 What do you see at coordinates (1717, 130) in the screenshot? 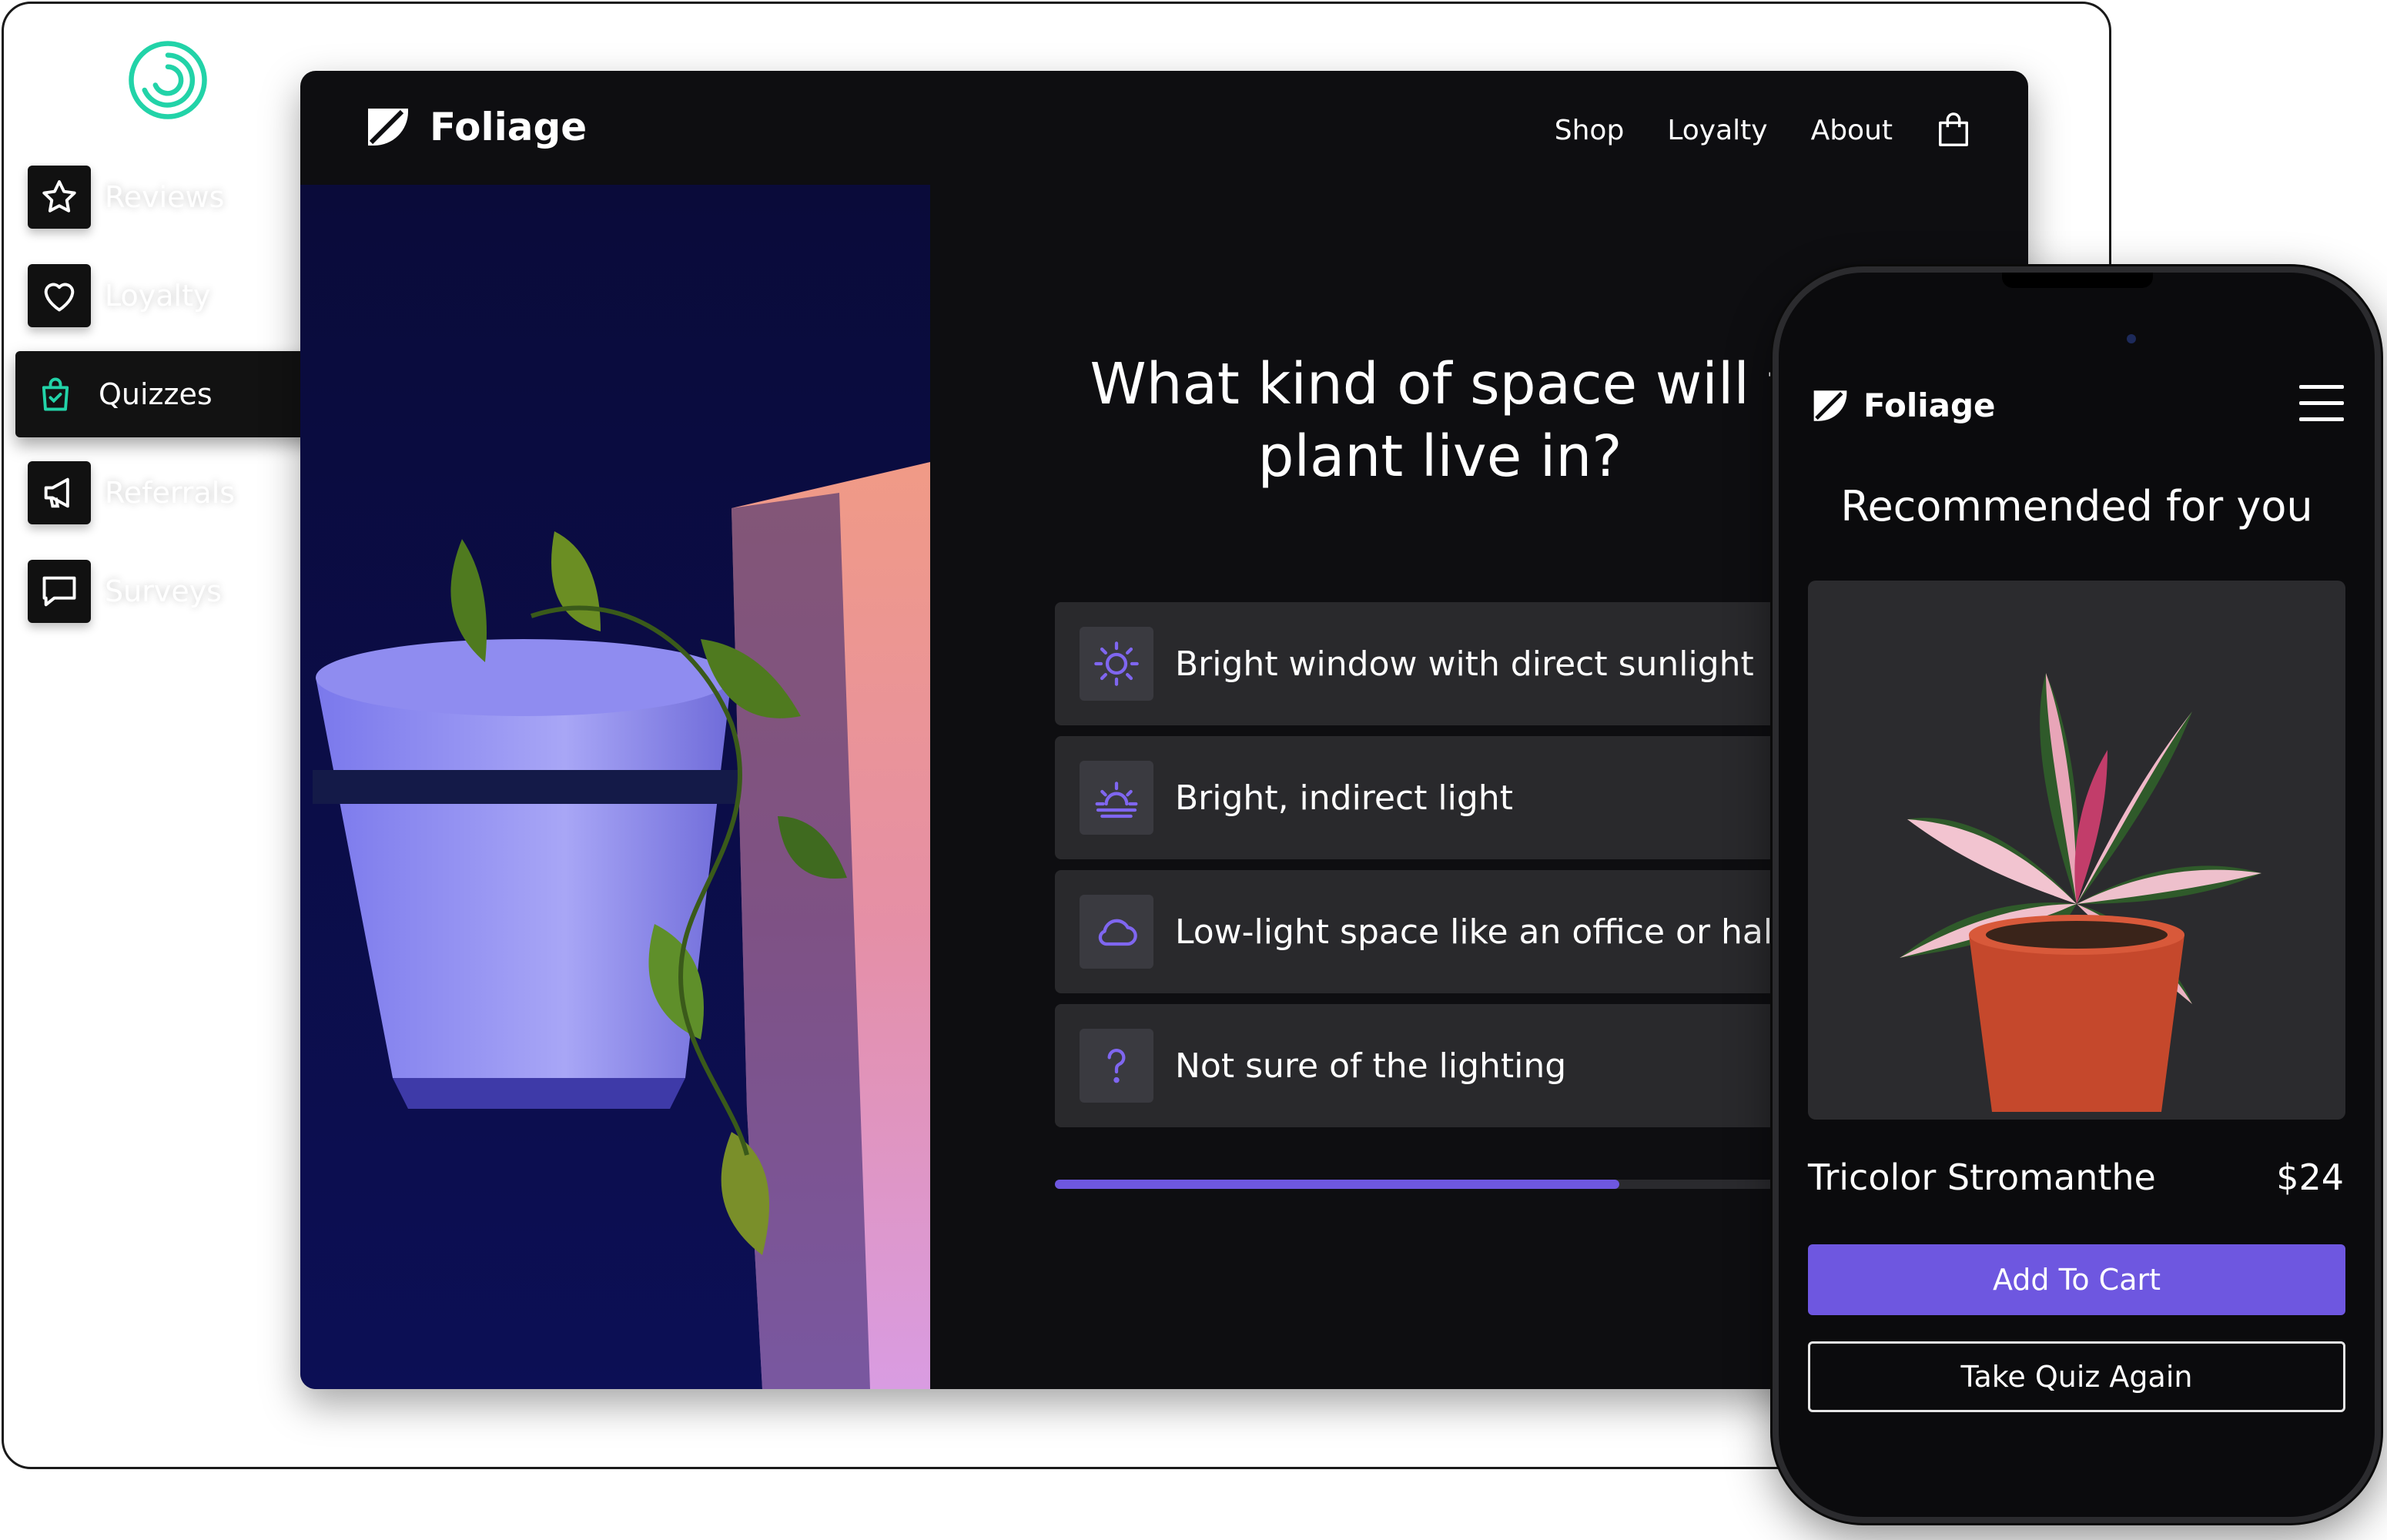
I see `nav-loyalty-link: Loyalty` at bounding box center [1717, 130].